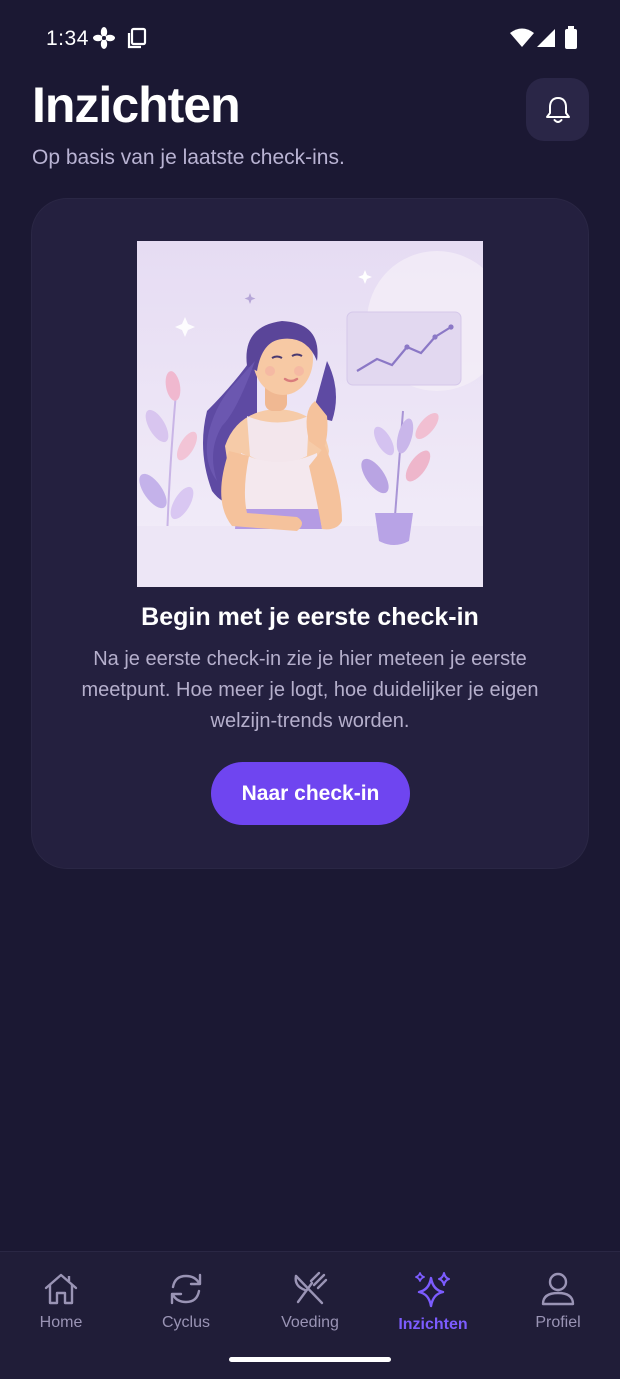  Describe the element at coordinates (186, 1289) in the screenshot. I see `cycle-icon` at that location.